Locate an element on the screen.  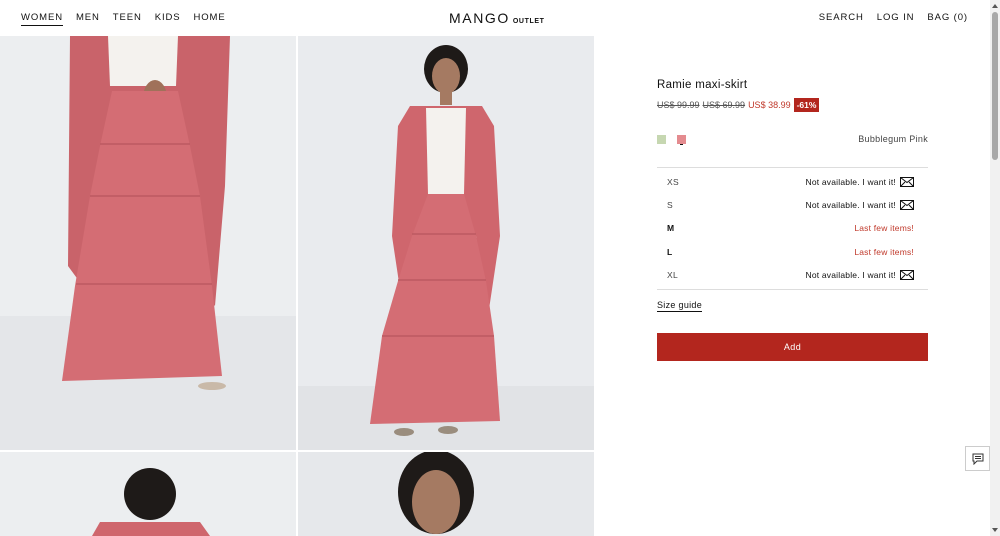
size-label: S is located at coordinates (670, 205).